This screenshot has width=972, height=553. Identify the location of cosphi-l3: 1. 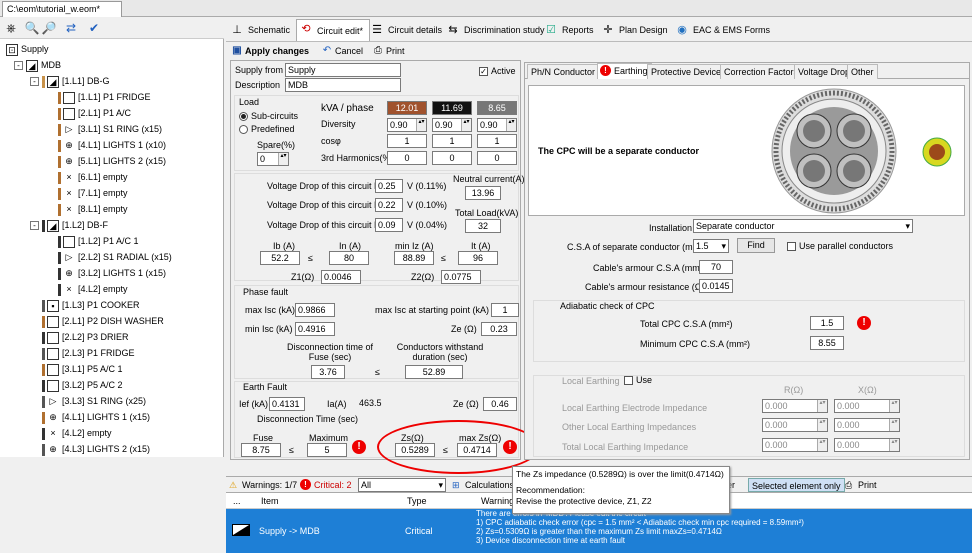
(497, 141).